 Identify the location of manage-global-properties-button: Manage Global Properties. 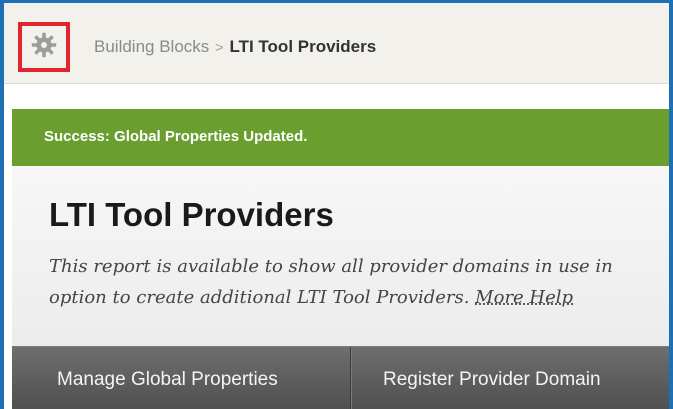
(181, 378).